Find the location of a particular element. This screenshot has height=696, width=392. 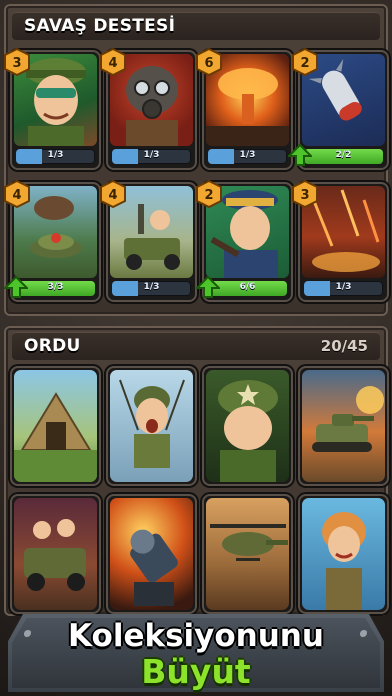

army-title: ORDU is located at coordinates (52, 346).